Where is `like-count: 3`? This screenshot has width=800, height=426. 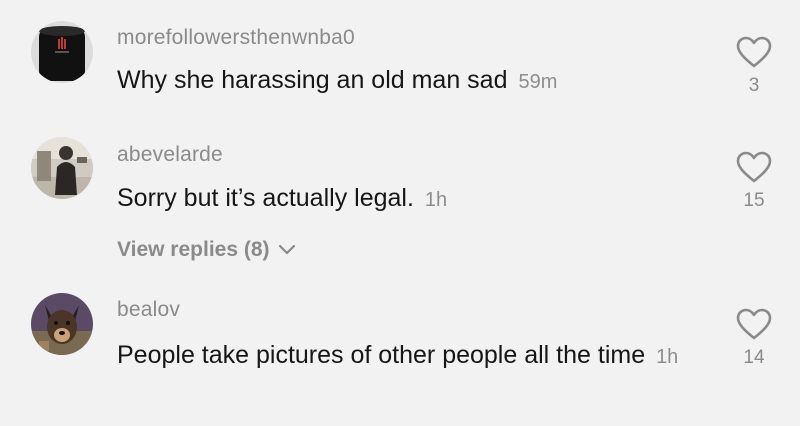 like-count: 3 is located at coordinates (754, 85).